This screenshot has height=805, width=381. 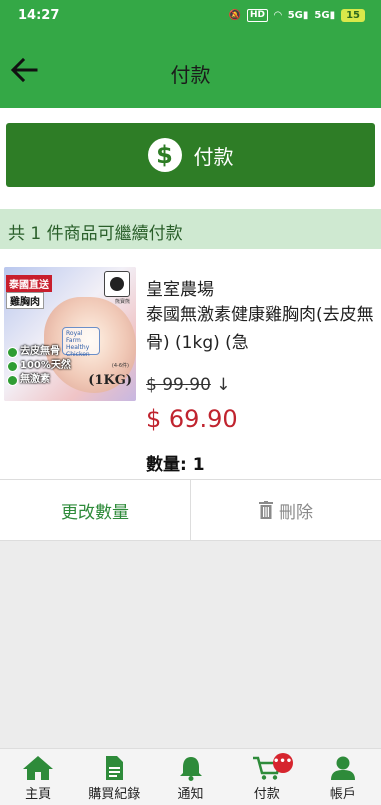 What do you see at coordinates (25, 300) in the screenshot?
I see `image-tag-breast: 雞胸肉` at bounding box center [25, 300].